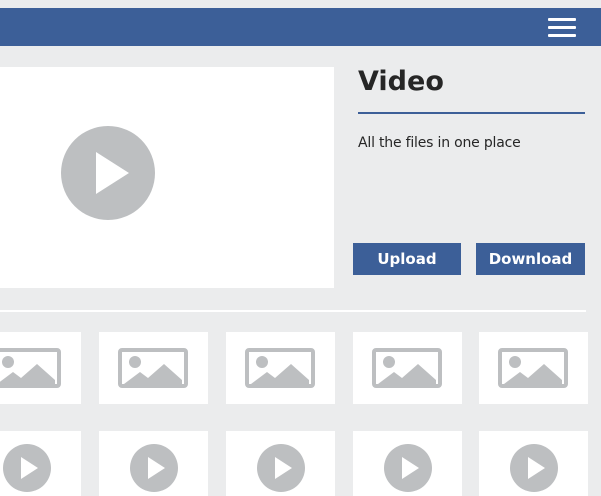  What do you see at coordinates (293, 311) in the screenshot?
I see `section-divider` at bounding box center [293, 311].